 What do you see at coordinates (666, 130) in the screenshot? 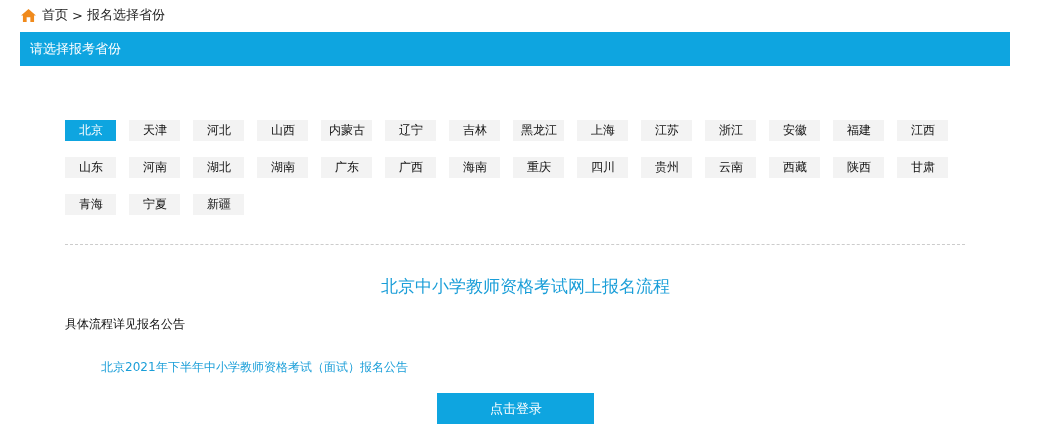
I see `province-button: 江苏` at bounding box center [666, 130].